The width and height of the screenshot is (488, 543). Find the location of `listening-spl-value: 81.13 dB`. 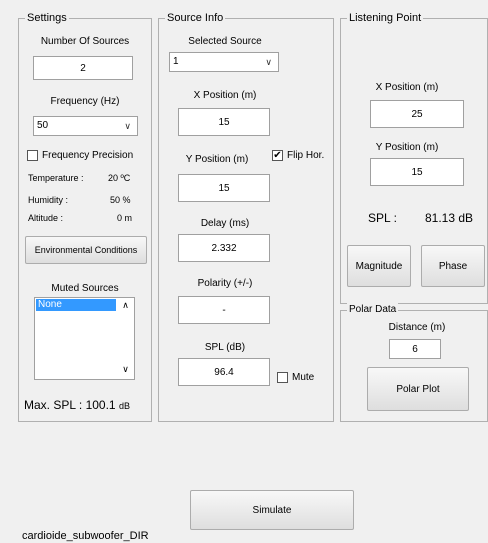

listening-spl-value: 81.13 dB is located at coordinates (449, 218).